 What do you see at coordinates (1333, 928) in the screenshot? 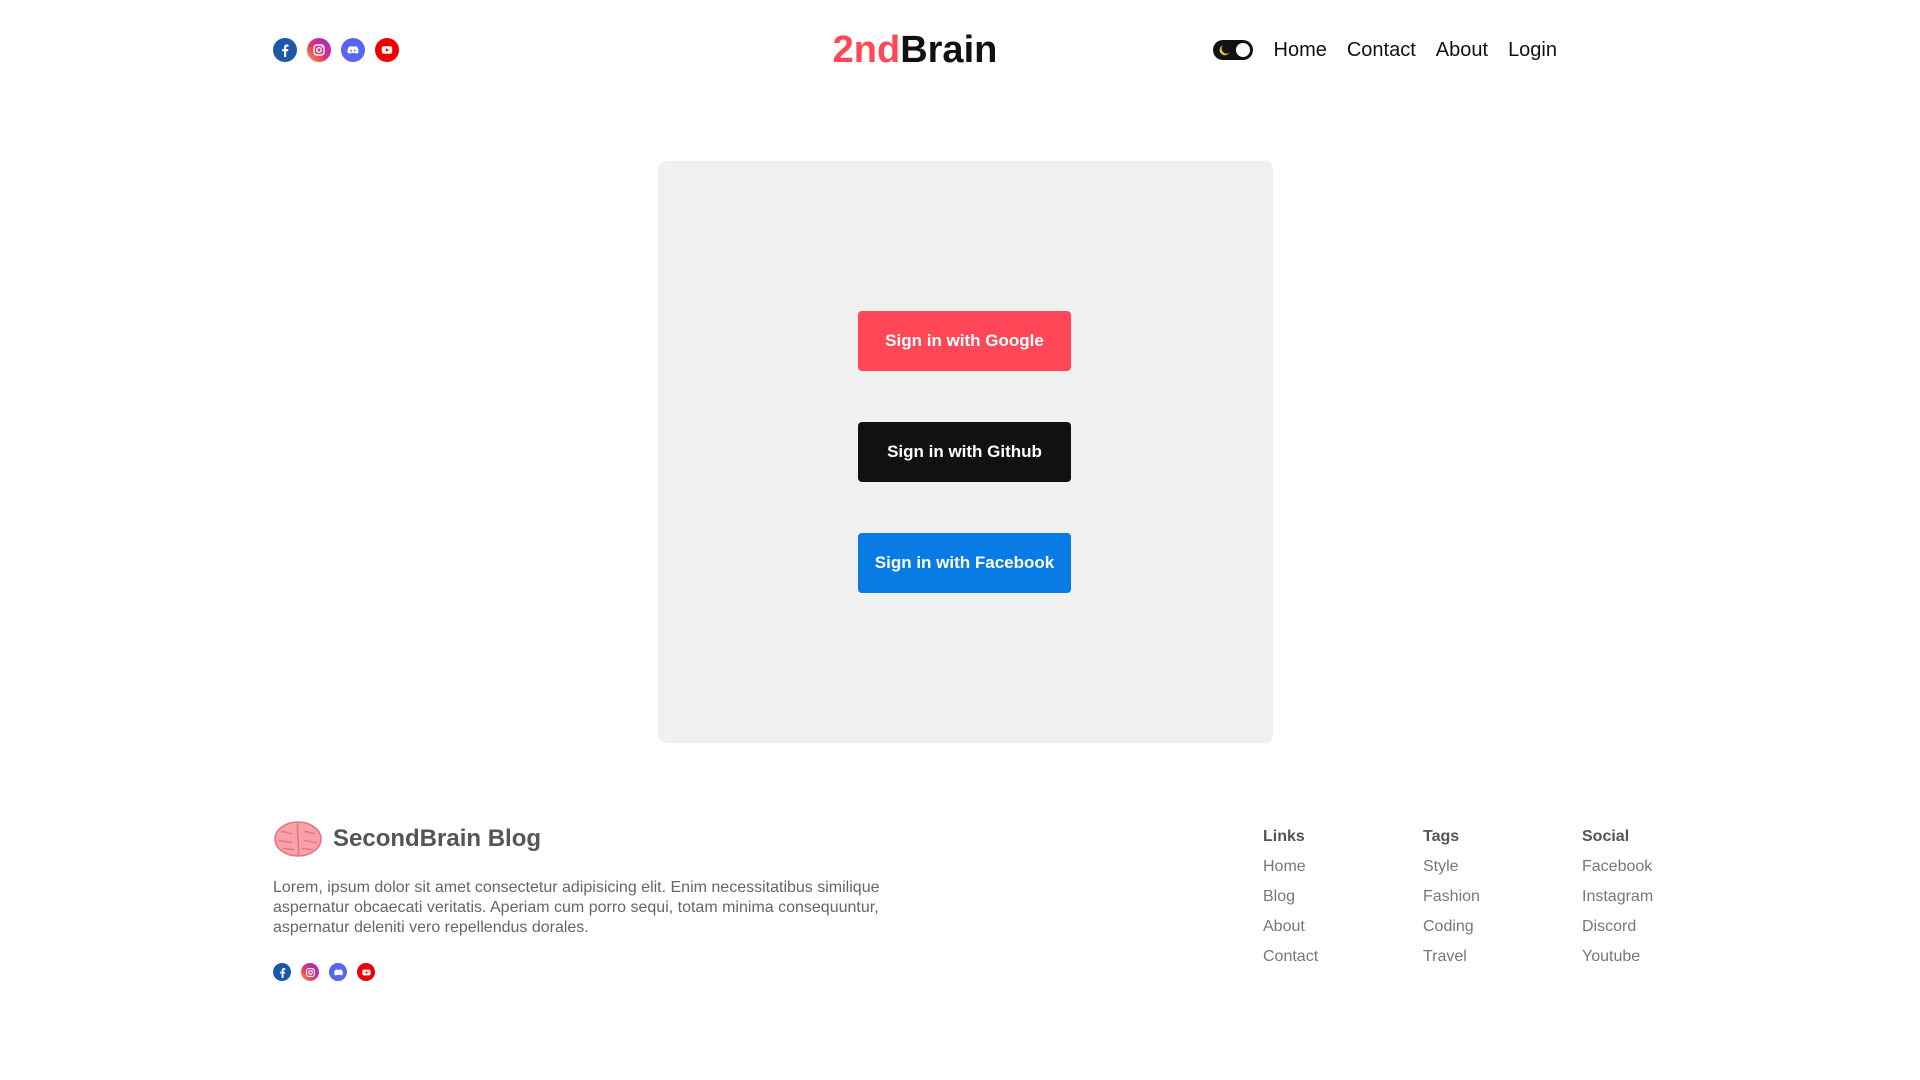
I see `footer-link-about: About` at bounding box center [1333, 928].